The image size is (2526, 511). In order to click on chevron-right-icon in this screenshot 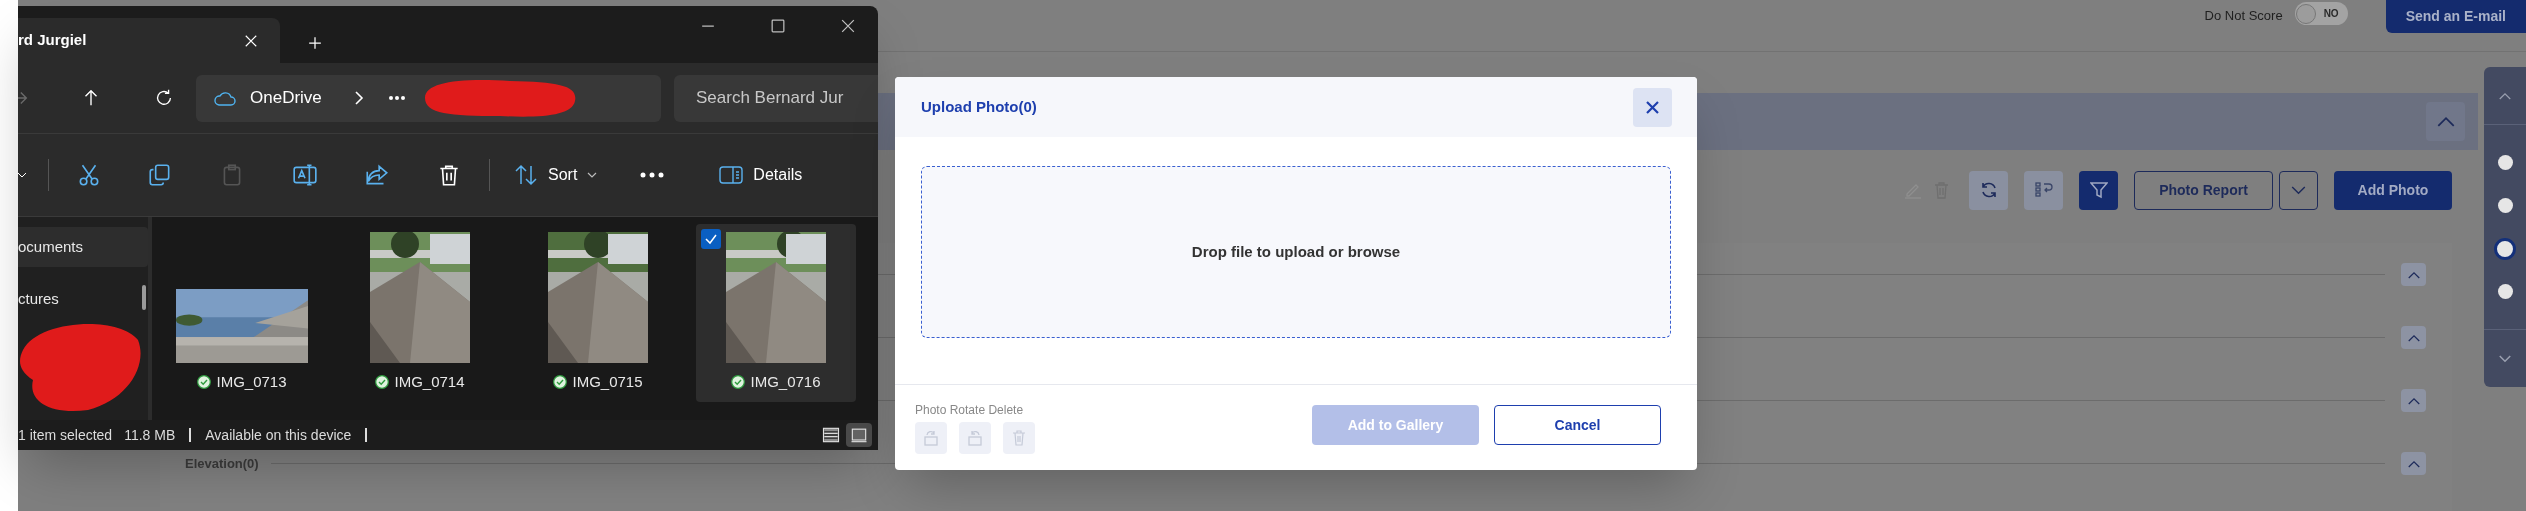, I will do `click(358, 98)`.